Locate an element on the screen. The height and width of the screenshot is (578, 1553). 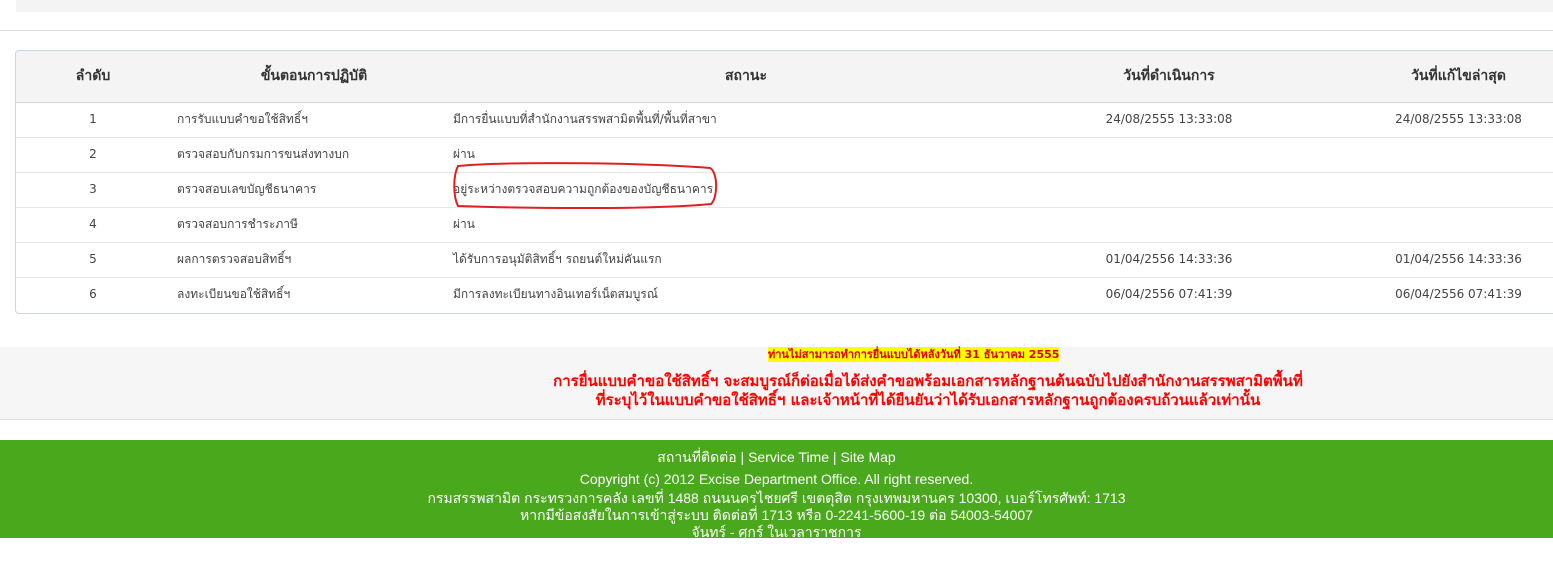
cell-status: มีการลงทะเบียนทางอินเทอร์เน็ตสมบูรณ์ is located at coordinates (555, 294).